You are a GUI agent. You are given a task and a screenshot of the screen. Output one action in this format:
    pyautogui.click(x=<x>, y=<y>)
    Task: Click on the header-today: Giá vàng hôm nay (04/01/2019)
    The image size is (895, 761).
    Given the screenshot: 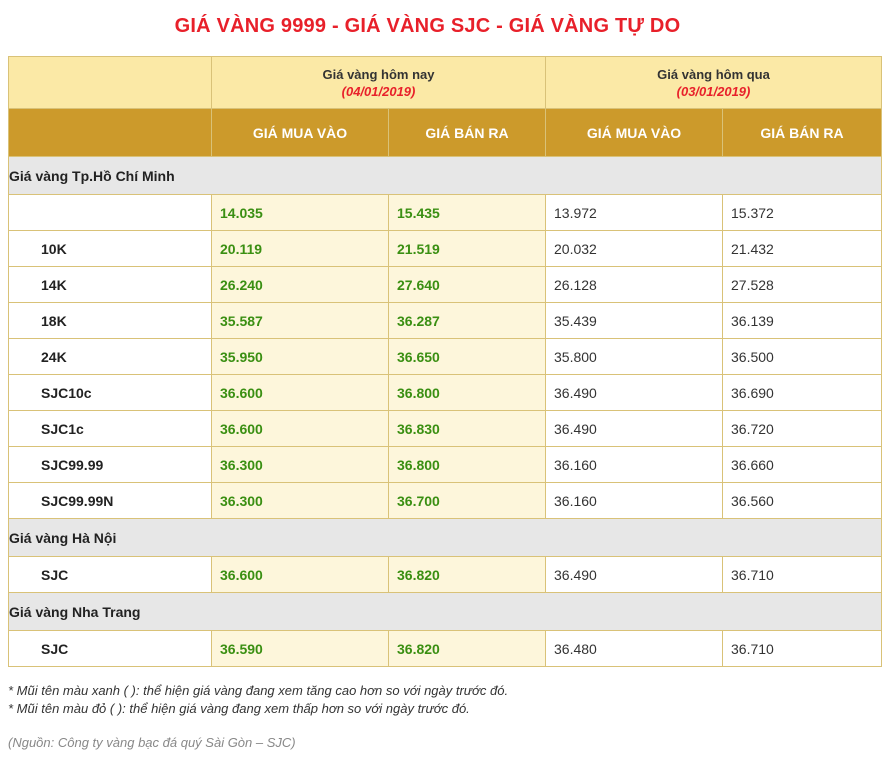 What is the action you would take?
    pyautogui.click(x=378, y=82)
    